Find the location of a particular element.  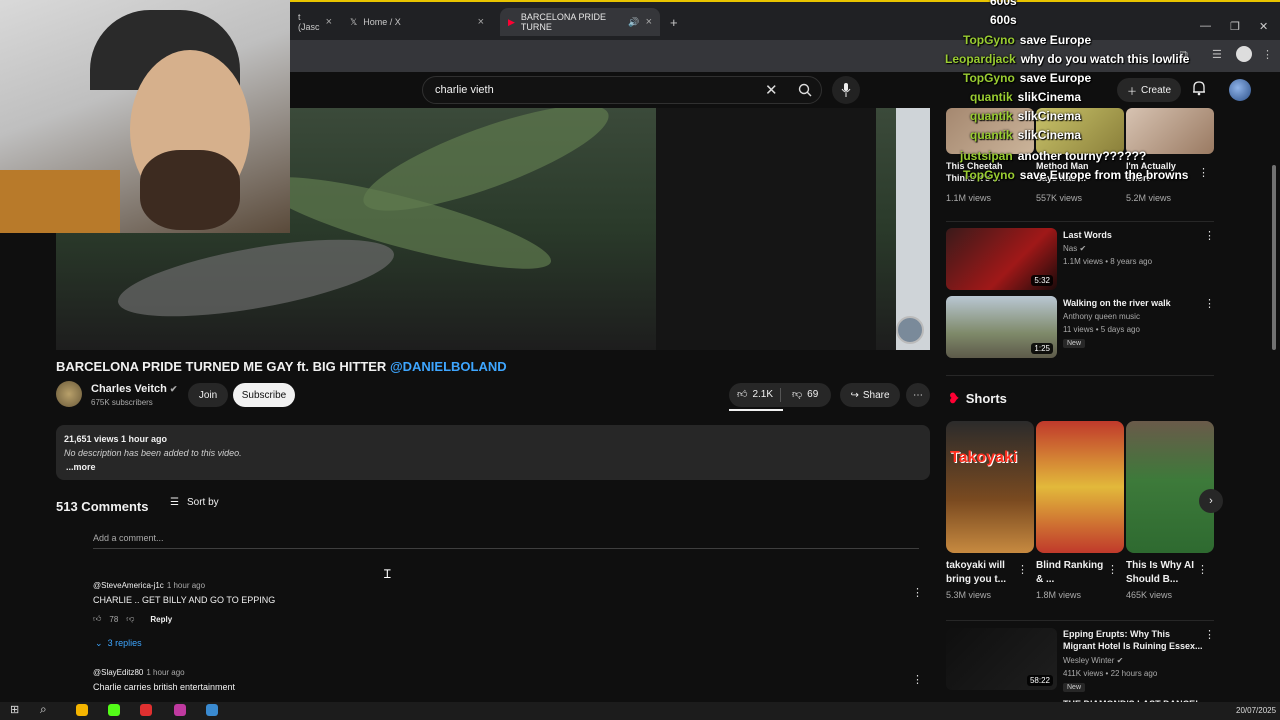

video-title: Walking on the river walk is located at coordinates (1128, 303).